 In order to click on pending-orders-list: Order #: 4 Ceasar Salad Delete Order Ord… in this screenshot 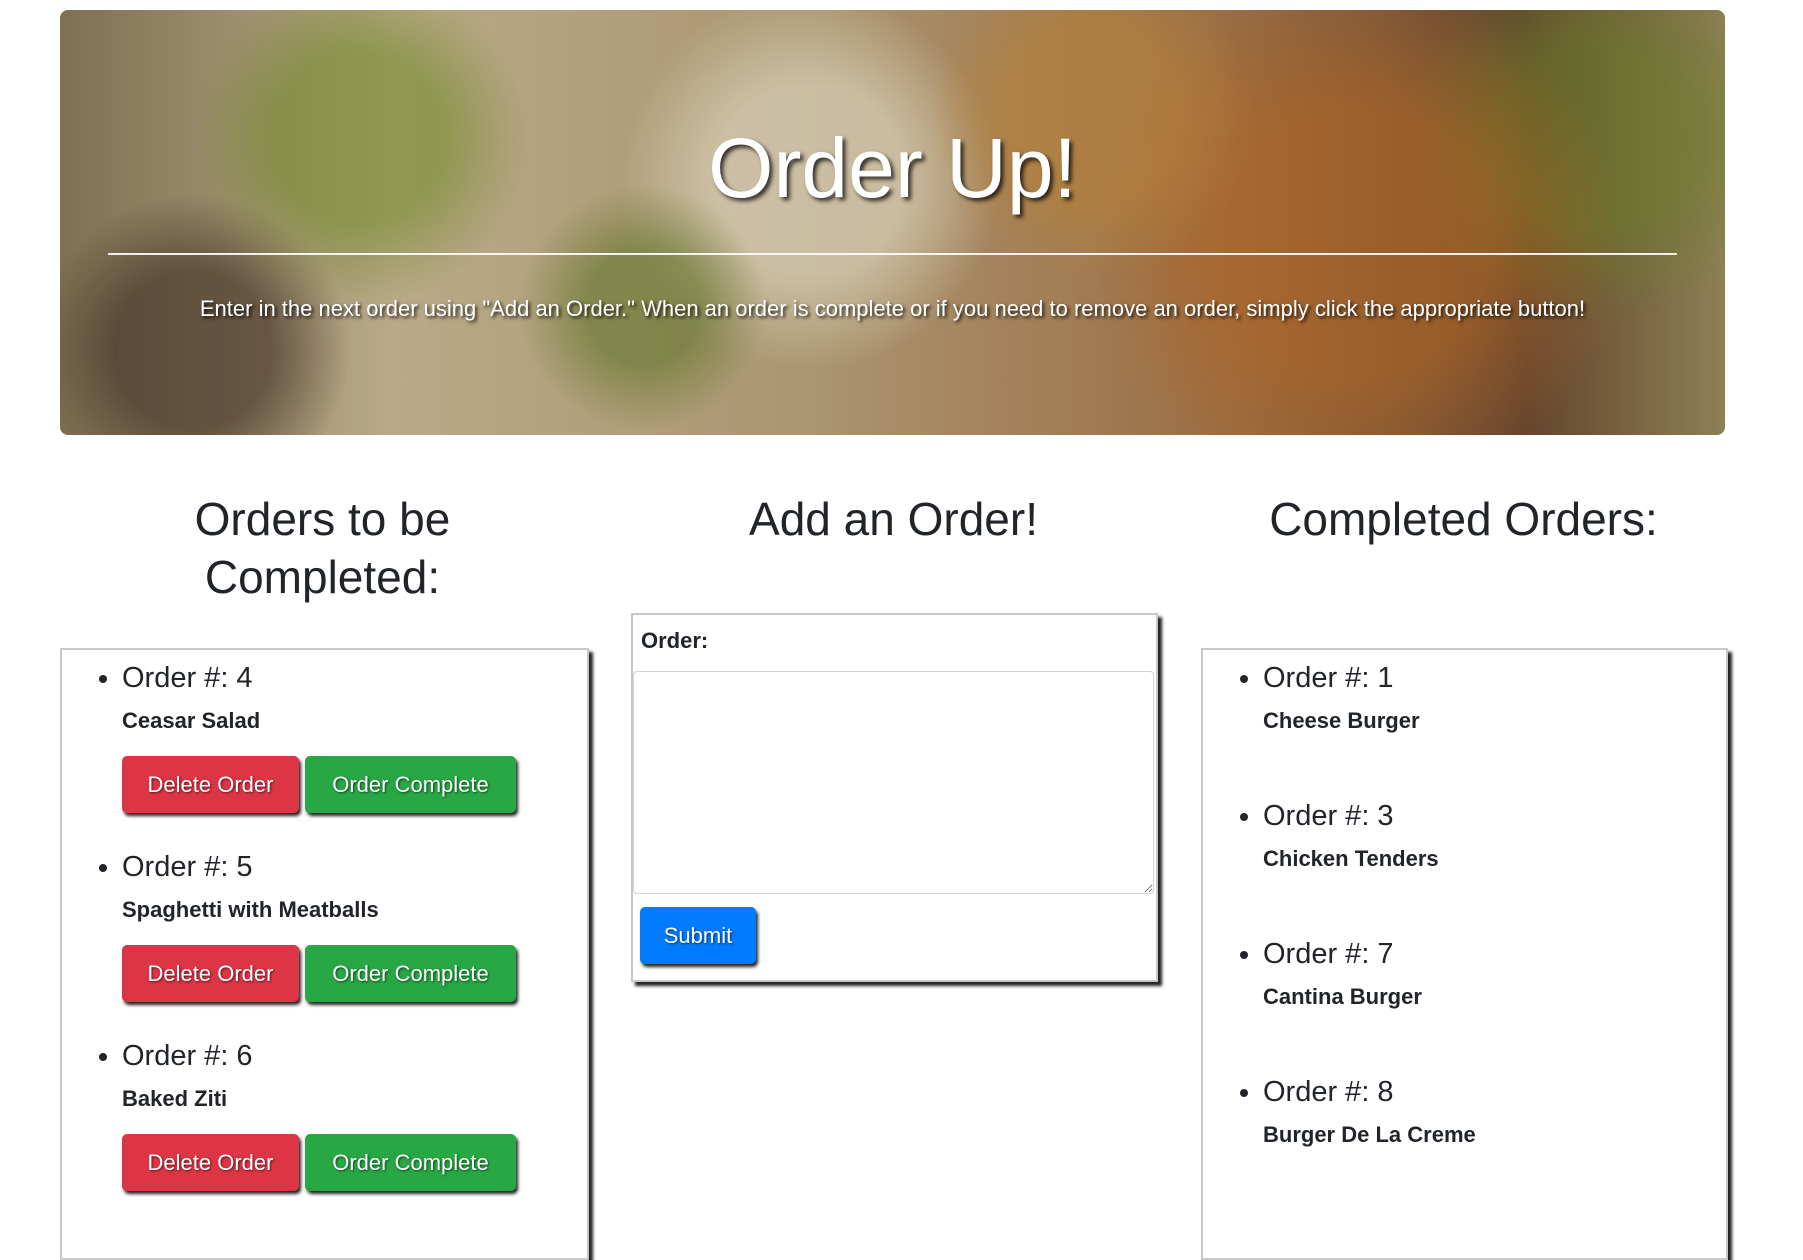, I will do `click(324, 924)`.